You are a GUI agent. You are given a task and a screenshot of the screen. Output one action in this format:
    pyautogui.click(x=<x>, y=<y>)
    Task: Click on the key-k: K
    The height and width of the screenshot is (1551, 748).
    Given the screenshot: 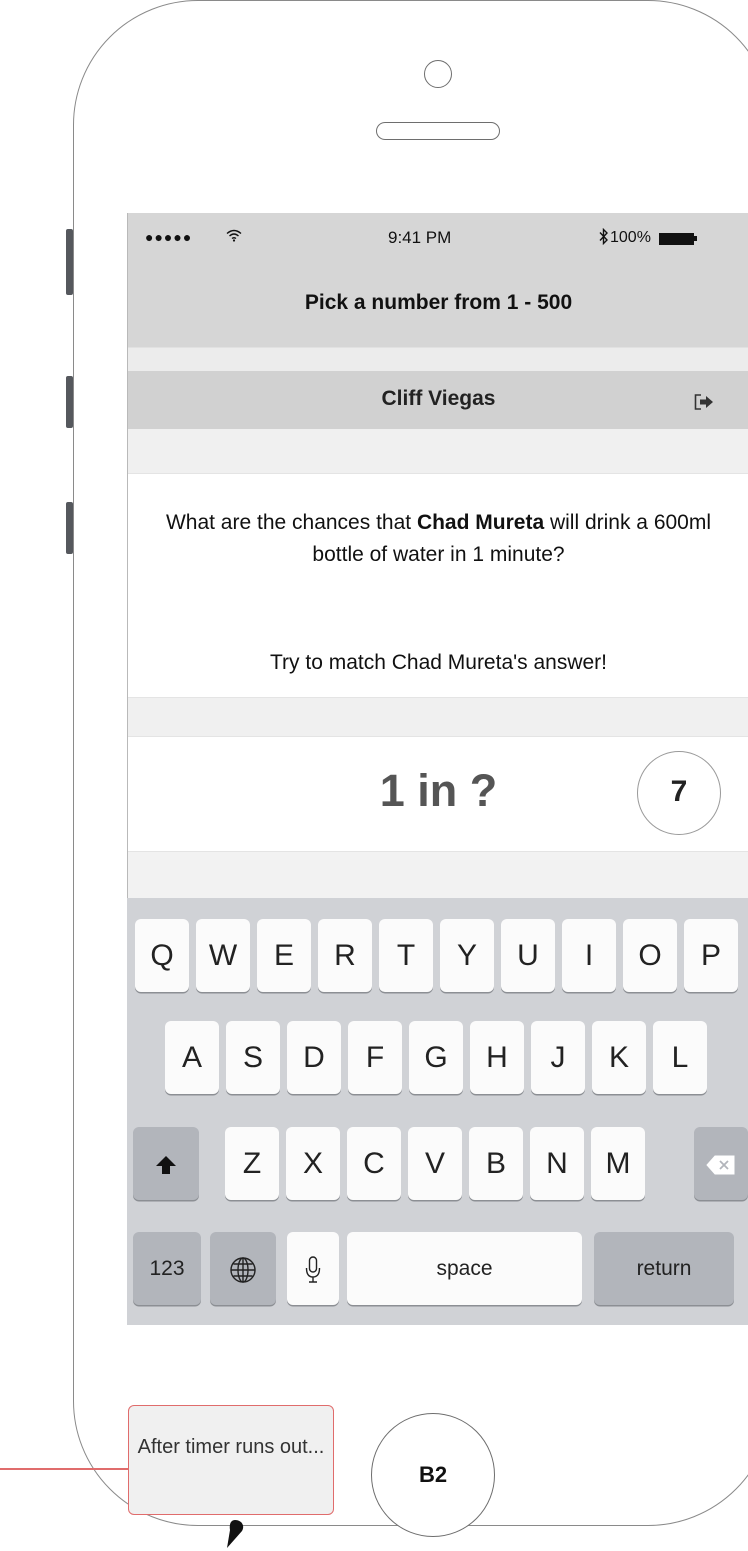 What is the action you would take?
    pyautogui.click(x=619, y=1057)
    